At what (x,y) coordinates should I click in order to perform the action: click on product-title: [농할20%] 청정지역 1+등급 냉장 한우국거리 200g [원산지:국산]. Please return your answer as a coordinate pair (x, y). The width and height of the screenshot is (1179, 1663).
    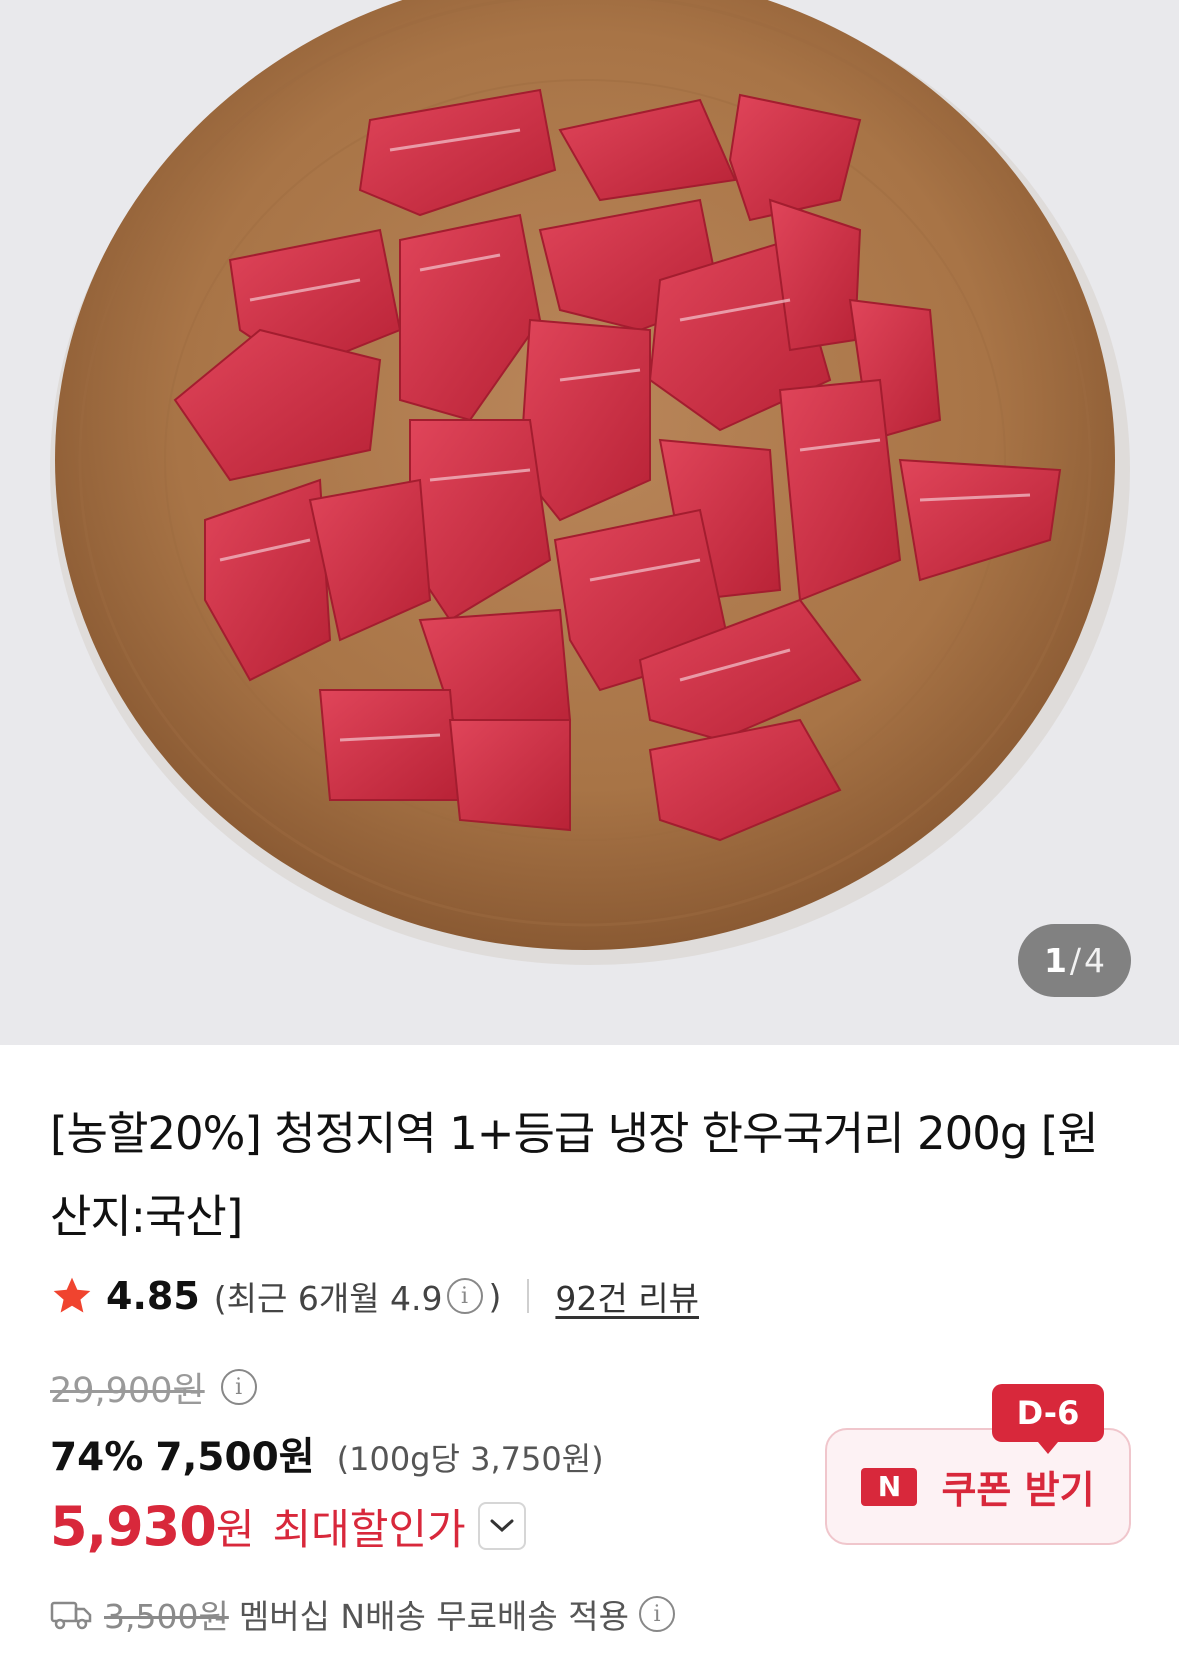
    Looking at the image, I should click on (574, 1175).